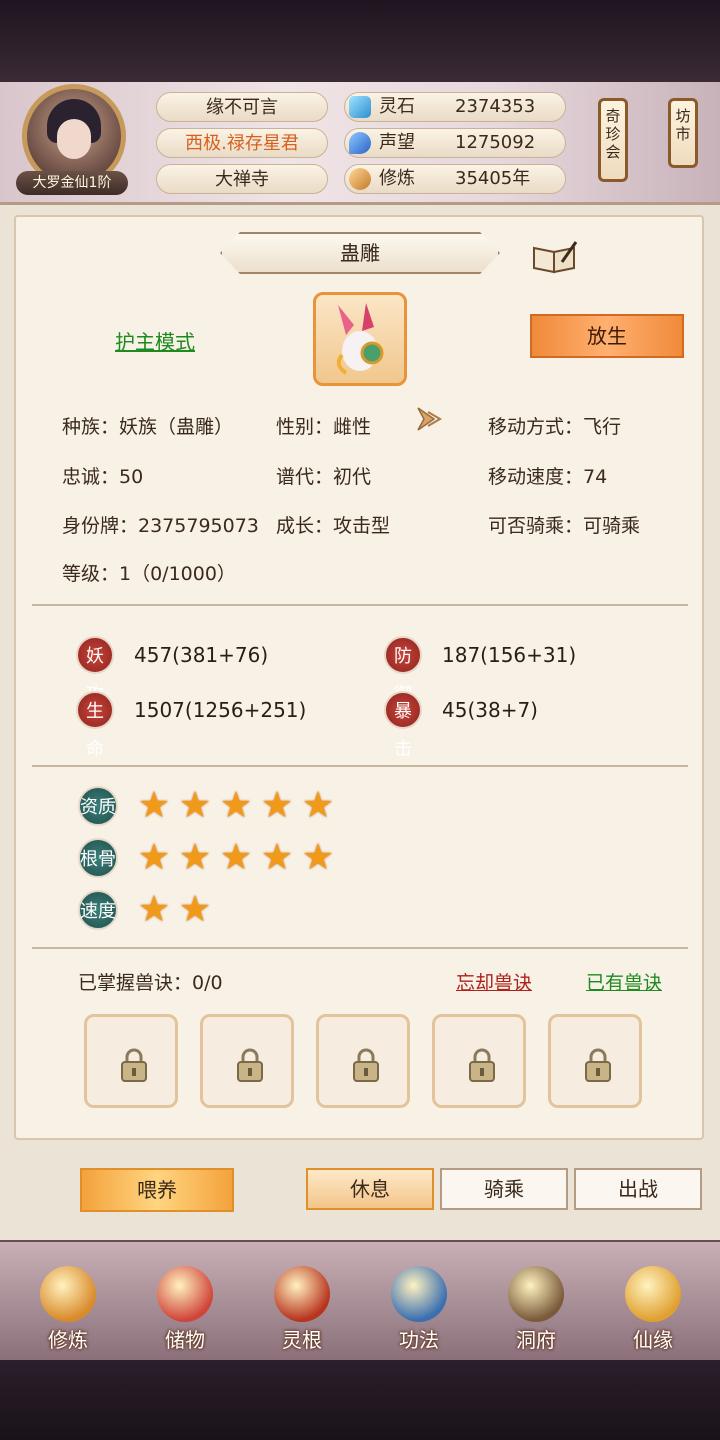  I want to click on tab-battle: 出战, so click(638, 1189).